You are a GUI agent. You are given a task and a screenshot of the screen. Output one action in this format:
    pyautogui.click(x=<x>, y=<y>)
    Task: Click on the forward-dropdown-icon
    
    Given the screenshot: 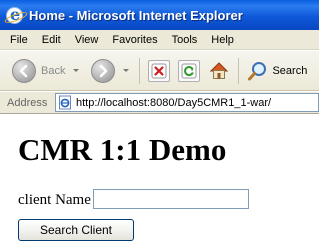 What is the action you would take?
    pyautogui.click(x=126, y=70)
    